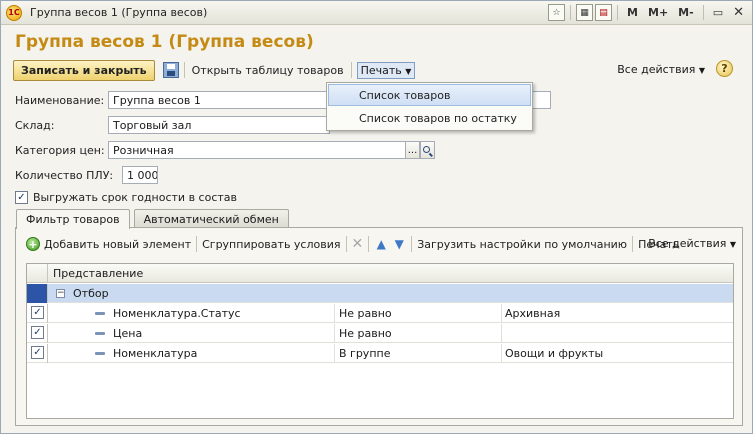  What do you see at coordinates (64, 175) in the screenshot?
I see `plu-count-label: Количество ПЛУ:` at bounding box center [64, 175].